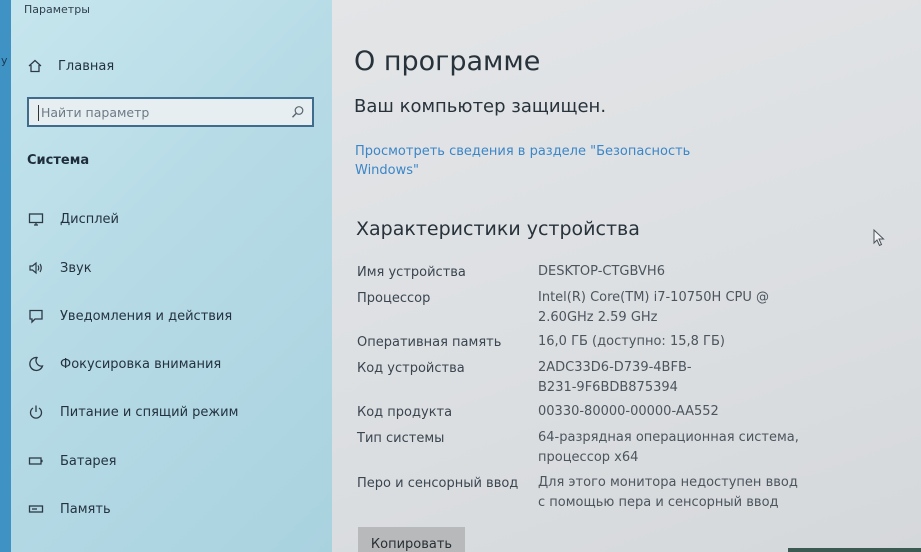  Describe the element at coordinates (36, 412) in the screenshot. I see `power-icon` at that location.